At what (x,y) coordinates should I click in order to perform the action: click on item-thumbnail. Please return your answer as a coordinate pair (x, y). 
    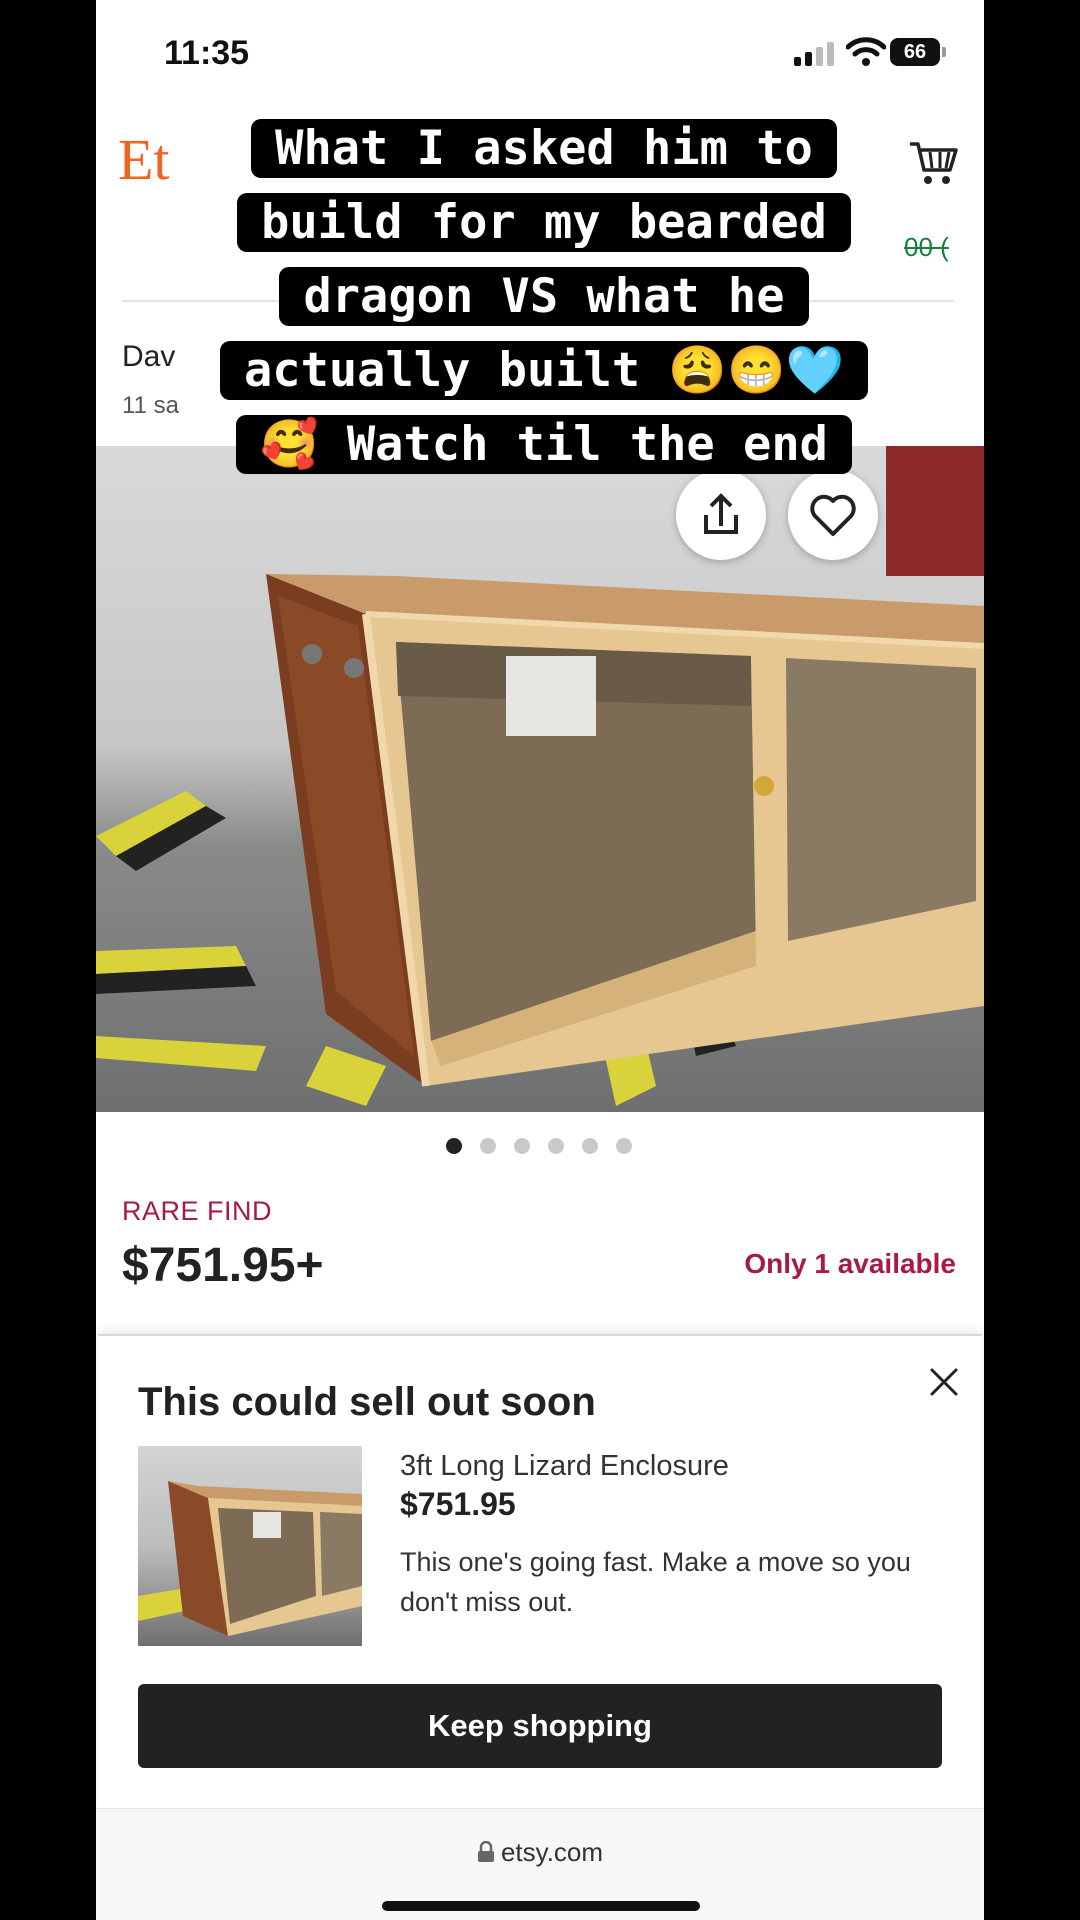
    Looking at the image, I should click on (250, 1546).